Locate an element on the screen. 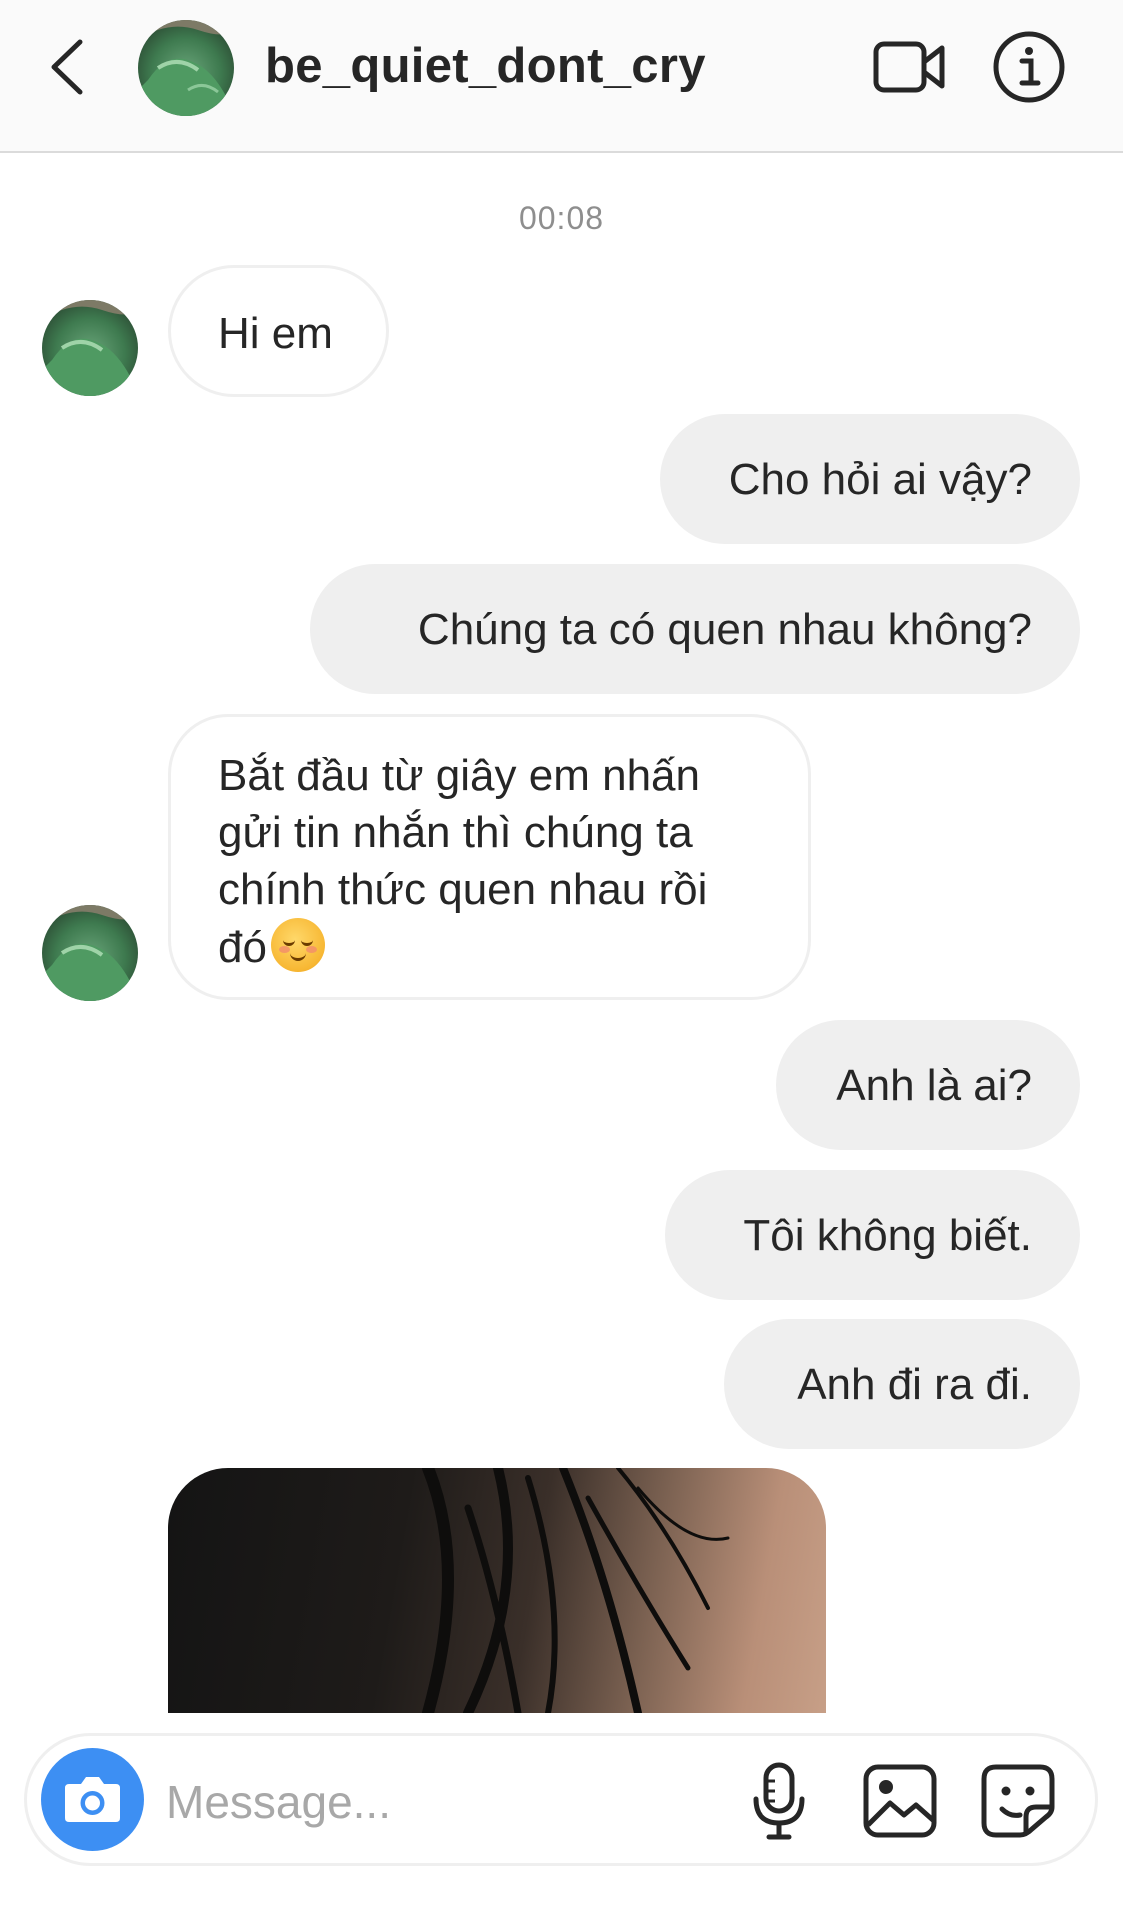 The height and width of the screenshot is (1920, 1123). message-text: Anh đi ra đi. is located at coordinates (914, 1384).